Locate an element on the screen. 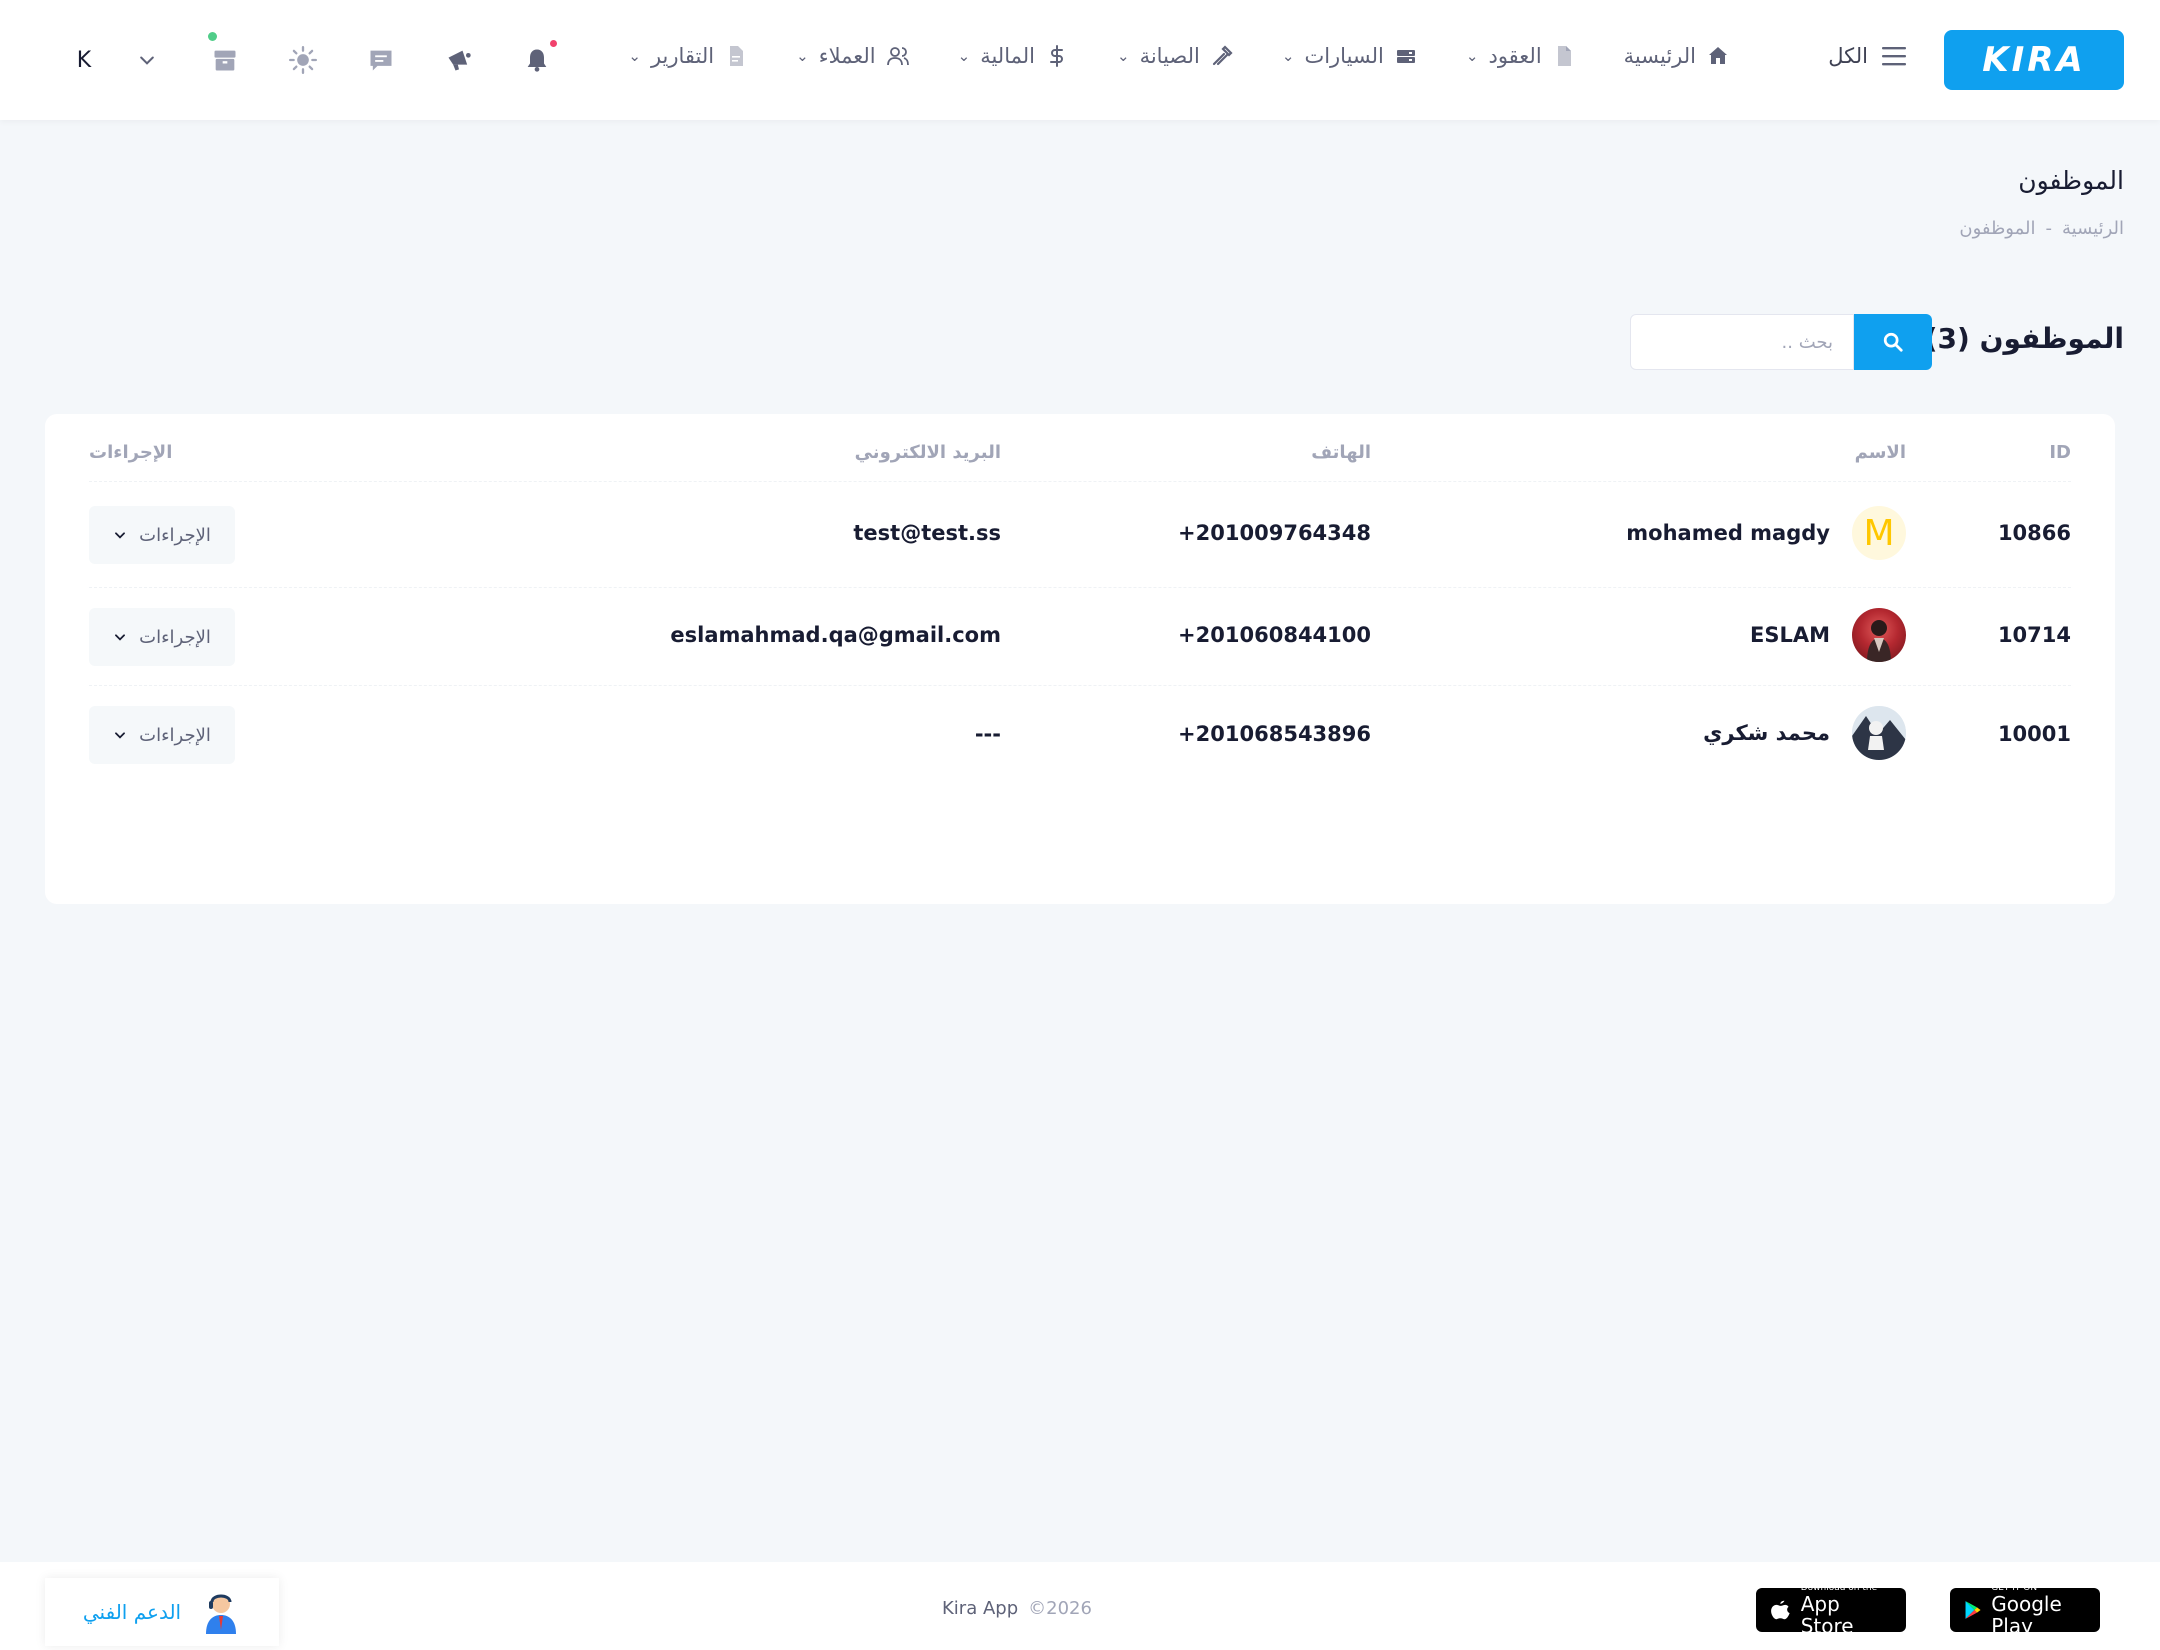  copyright-year: ©2026 is located at coordinates (1060, 1608).